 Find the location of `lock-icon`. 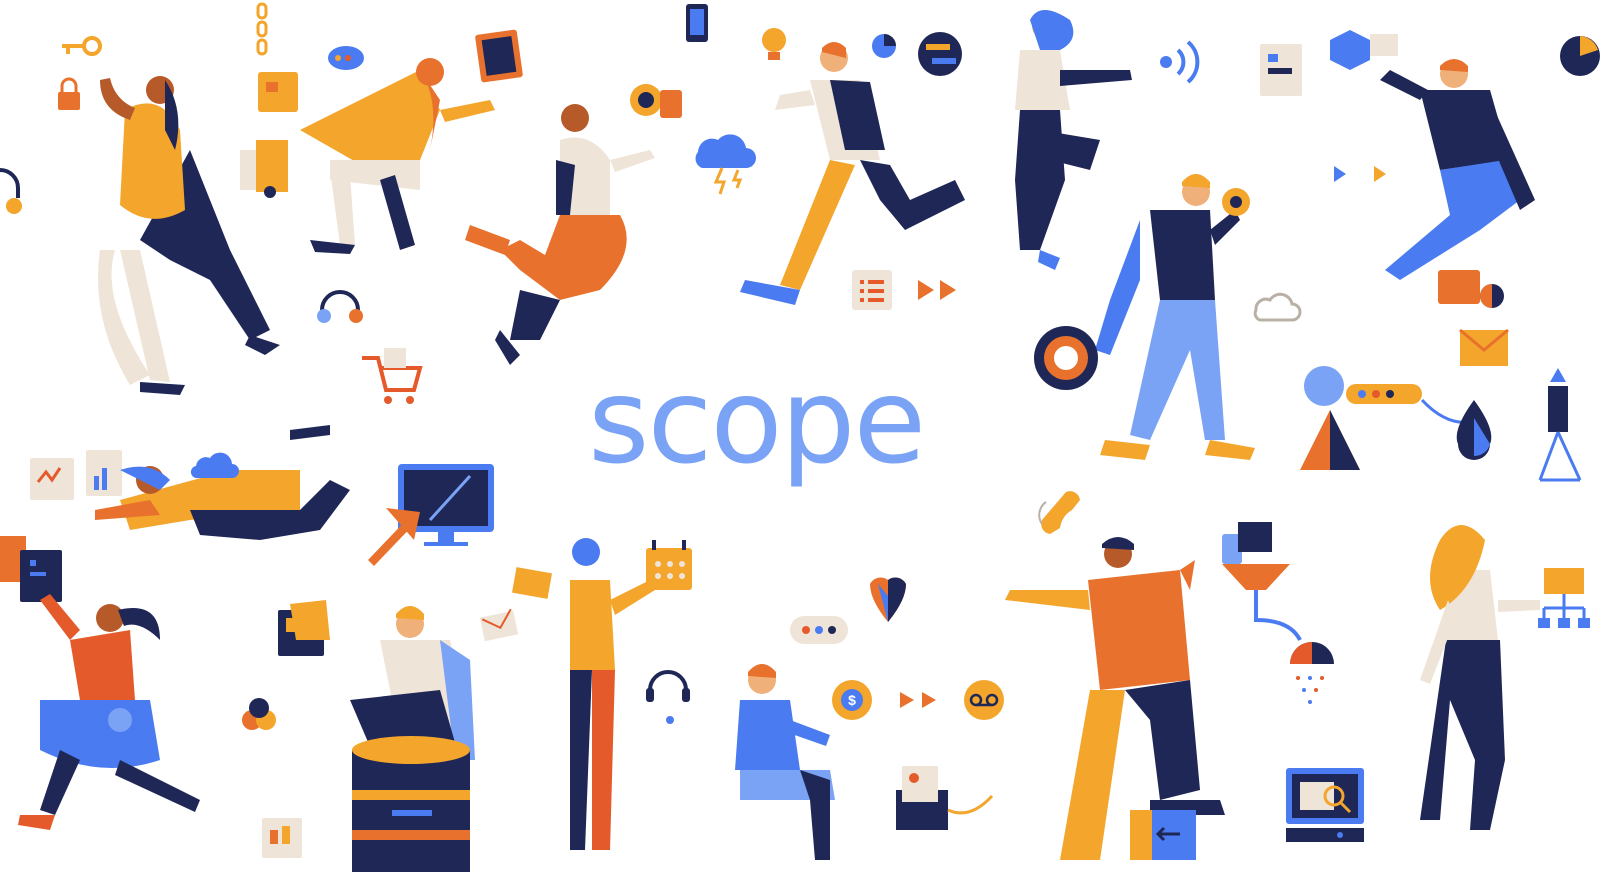

lock-icon is located at coordinates (69, 93).